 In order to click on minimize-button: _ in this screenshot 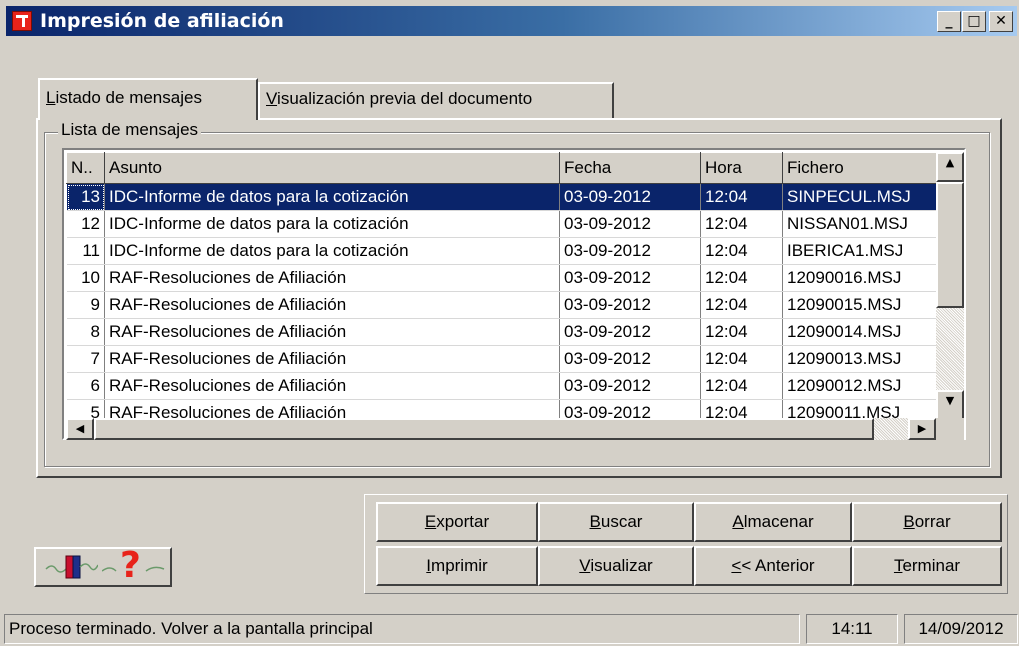, I will do `click(949, 21)`.